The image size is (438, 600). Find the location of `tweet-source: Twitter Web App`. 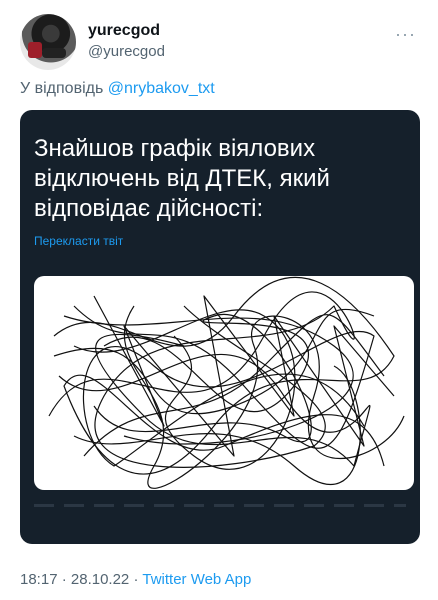

tweet-source: Twitter Web App is located at coordinates (196, 579).